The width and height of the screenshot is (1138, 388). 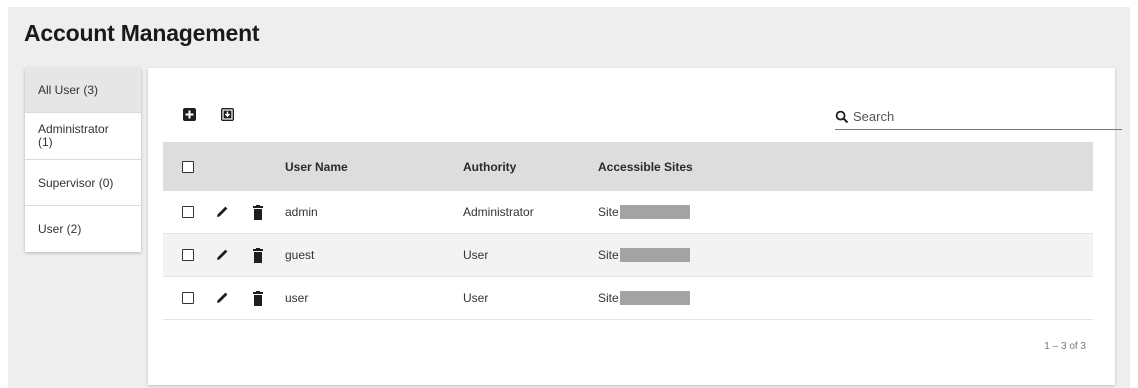 What do you see at coordinates (76, 182) in the screenshot?
I see `sidebar-item-label: Supervisor (0)` at bounding box center [76, 182].